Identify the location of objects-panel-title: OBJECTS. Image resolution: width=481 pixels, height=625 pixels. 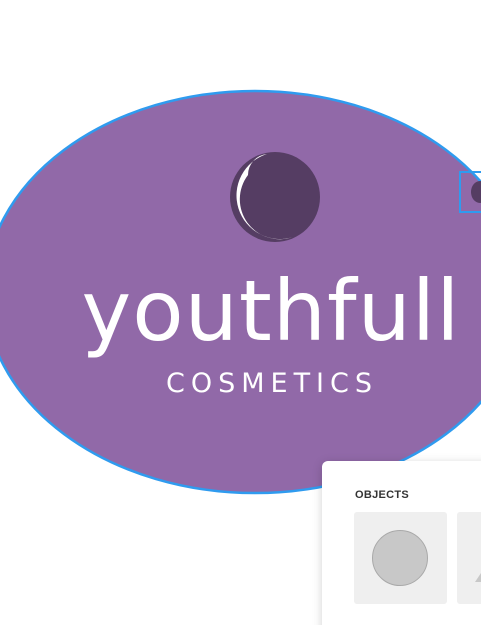
(382, 495).